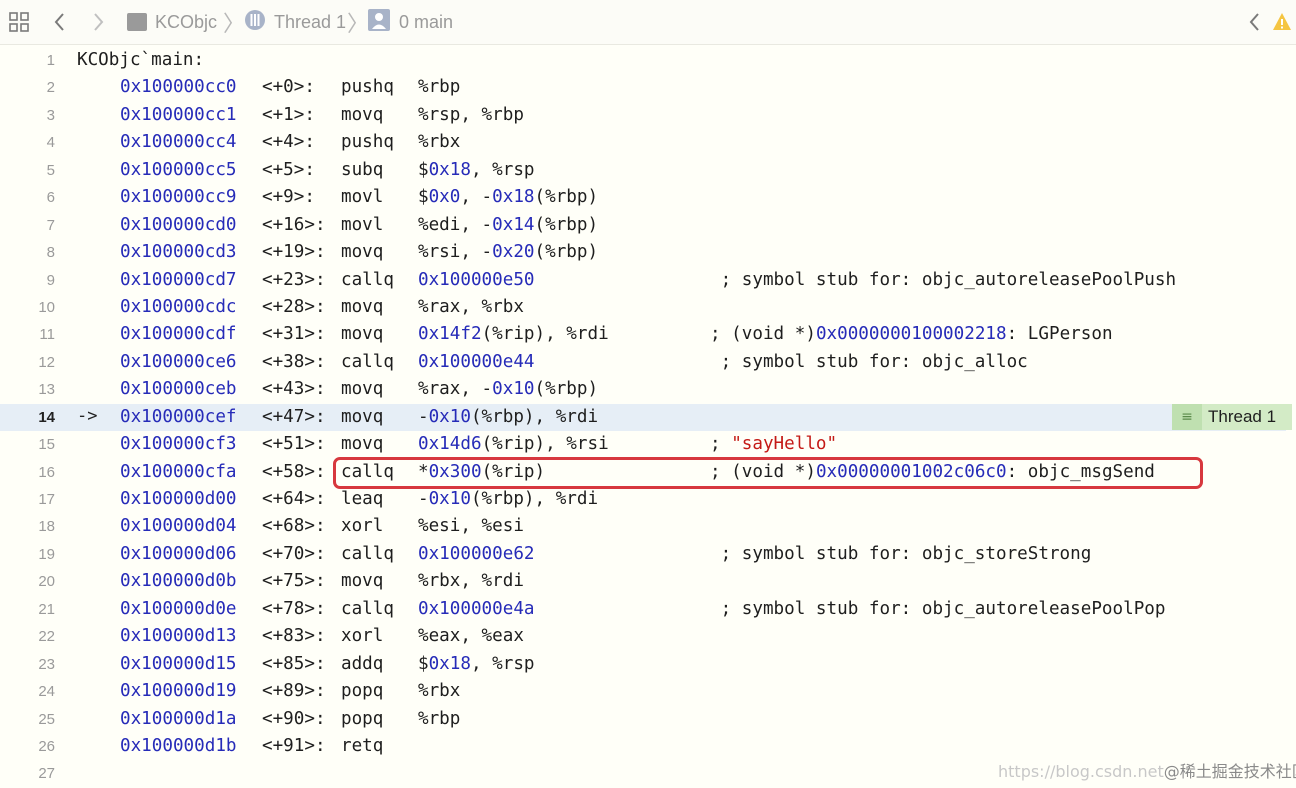 The image size is (1296, 788). Describe the element at coordinates (410, 22) in the screenshot. I see `breadcrumb-frame: 0 main` at that location.